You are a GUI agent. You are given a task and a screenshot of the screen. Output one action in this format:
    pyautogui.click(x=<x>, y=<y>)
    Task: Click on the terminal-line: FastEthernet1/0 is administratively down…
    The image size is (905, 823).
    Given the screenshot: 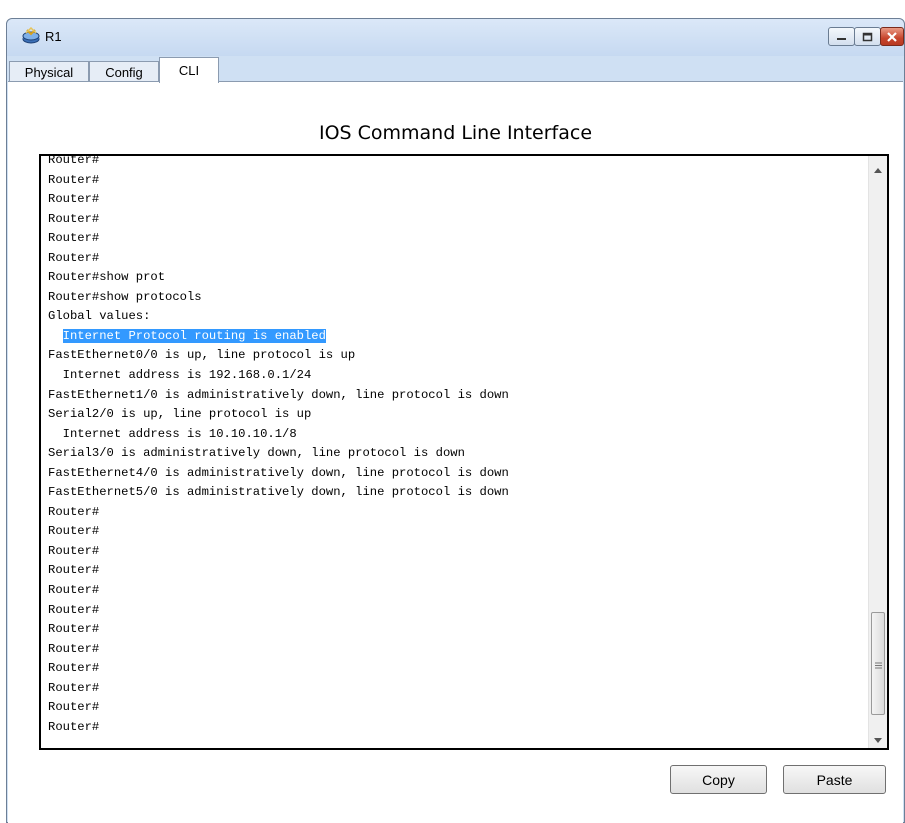 What is the action you would take?
    pyautogui.click(x=278, y=394)
    